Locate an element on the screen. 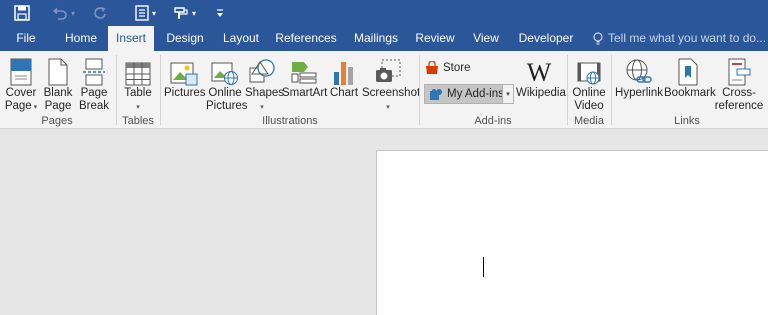  screenshot-button: Screenshot ▾ is located at coordinates (391, 84).